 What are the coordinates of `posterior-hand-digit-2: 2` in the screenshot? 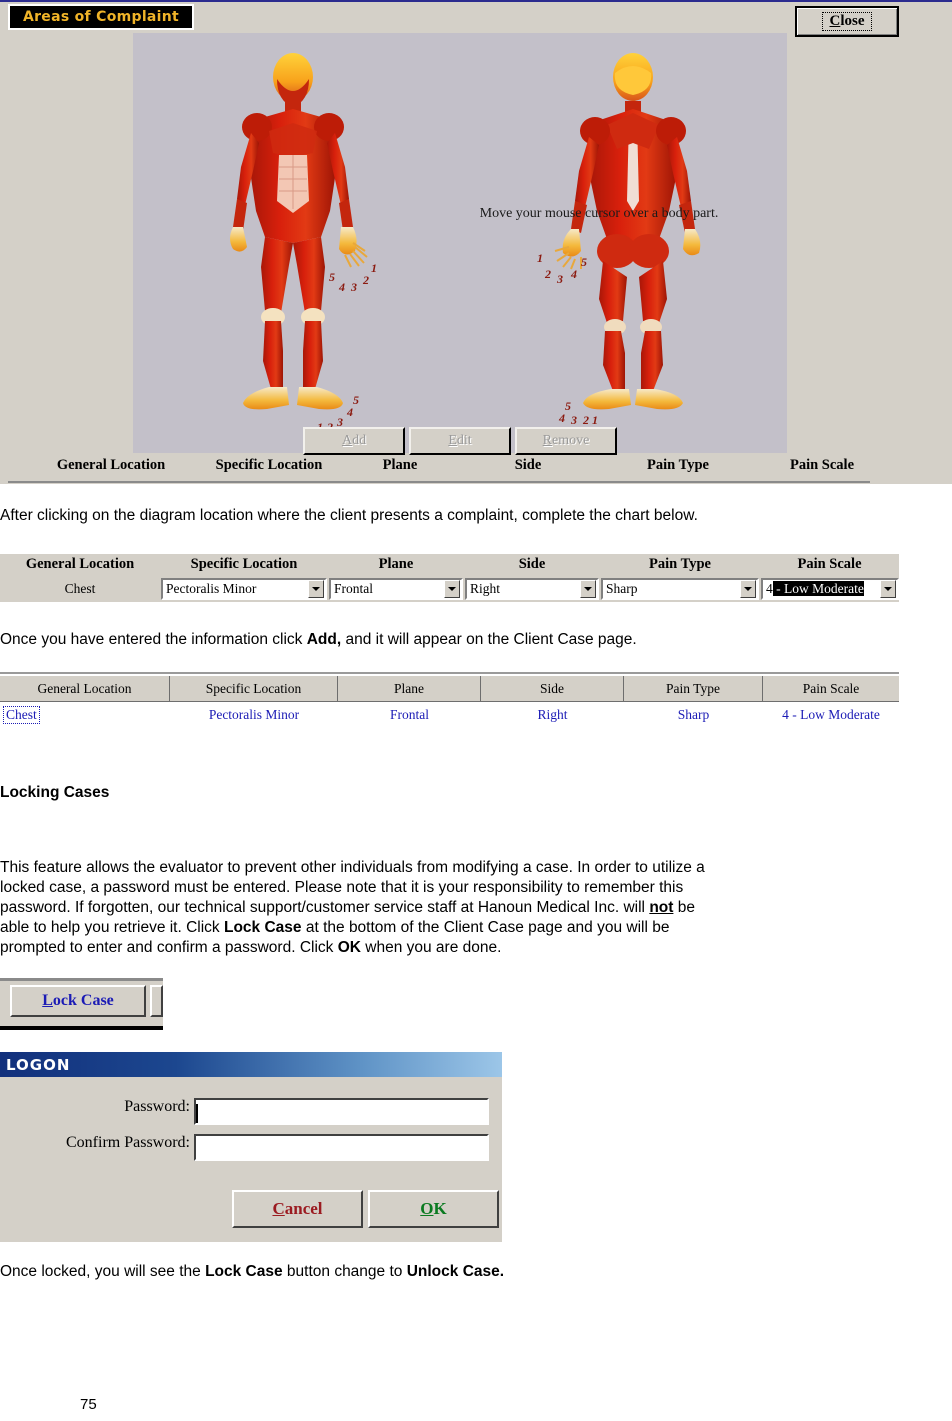 It's located at (548, 274).